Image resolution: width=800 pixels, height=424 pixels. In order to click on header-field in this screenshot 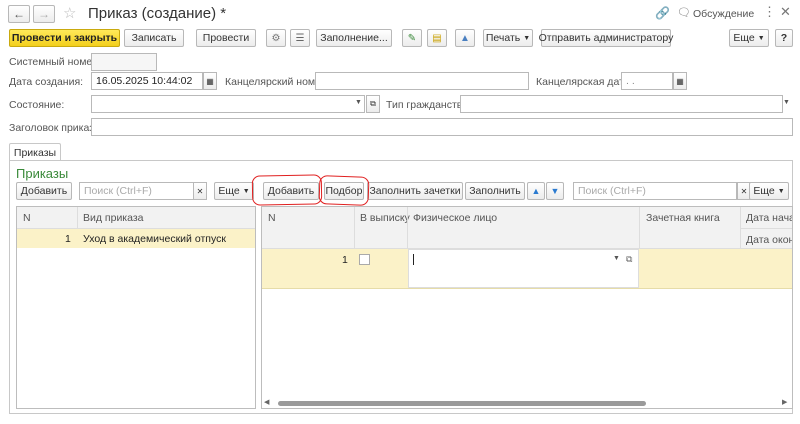, I will do `click(442, 127)`.